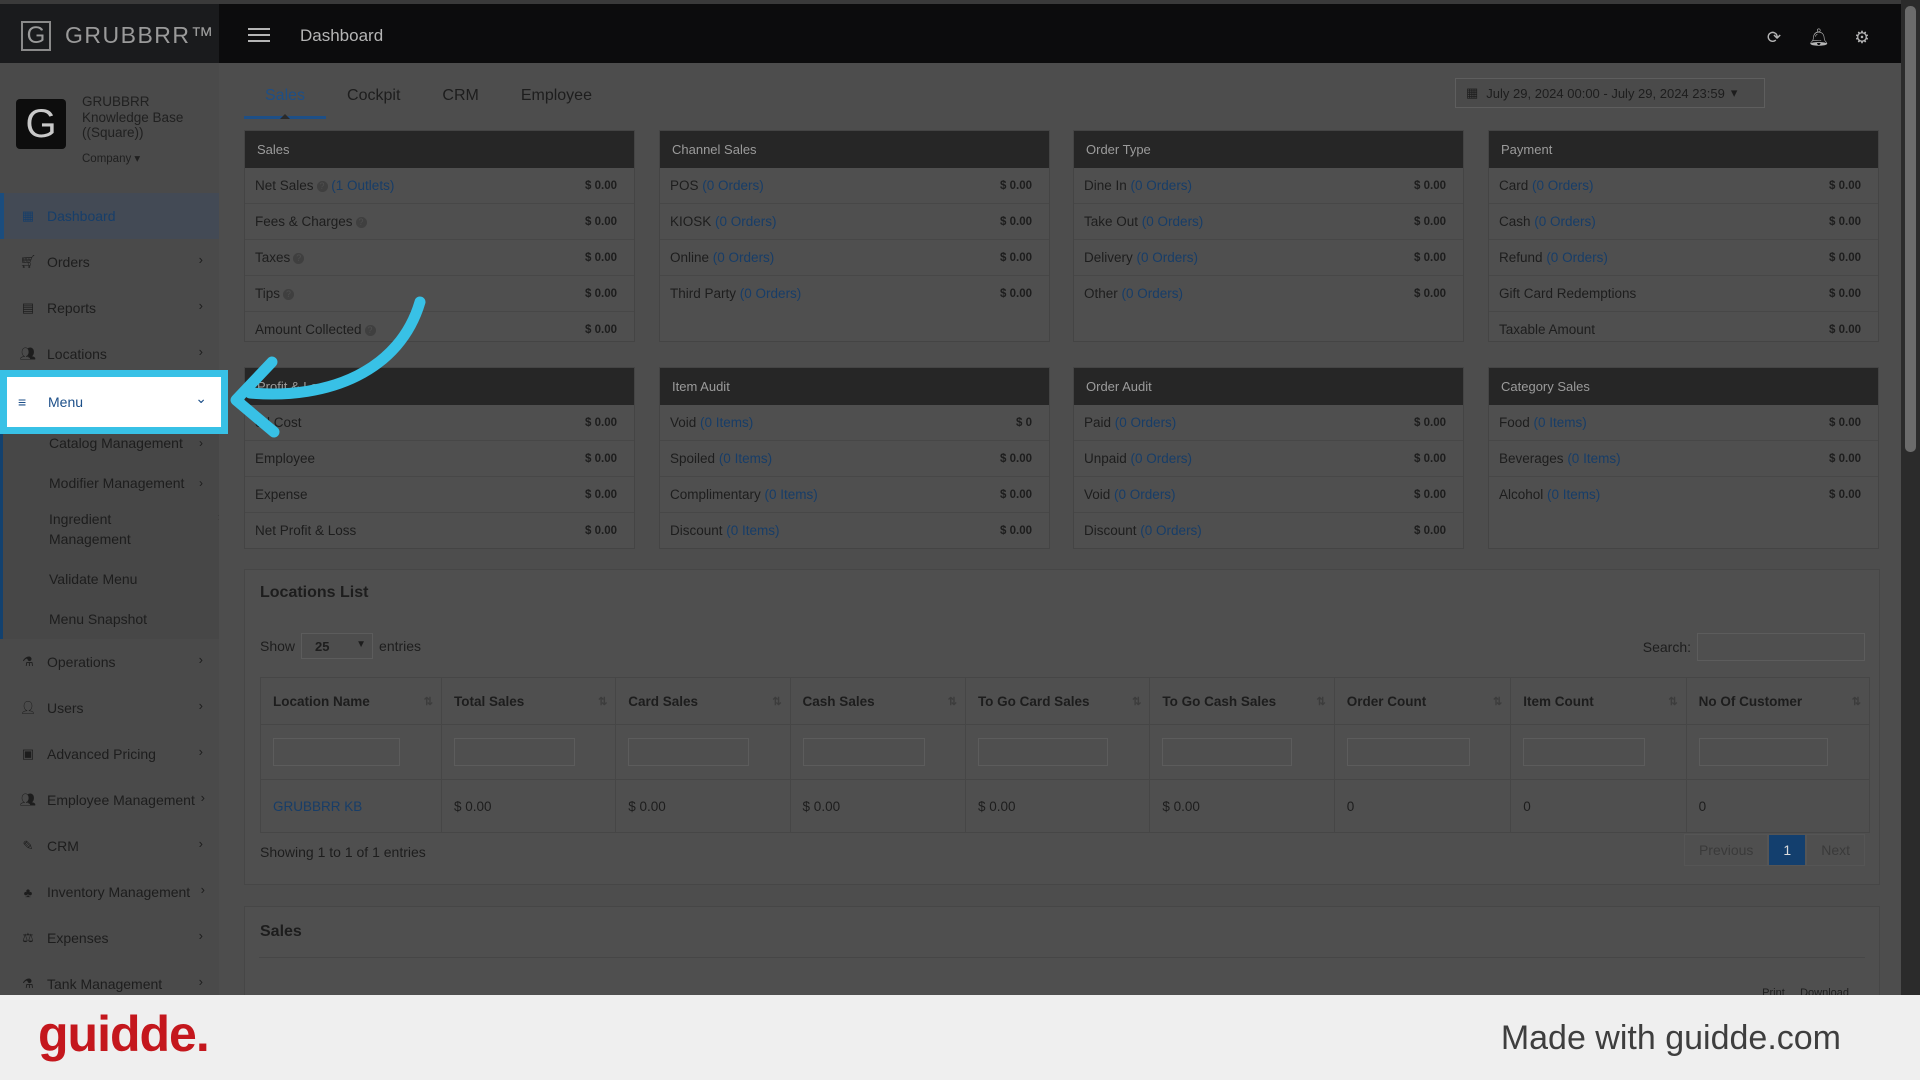  I want to click on bell-icon: 🔔︎, so click(1819, 38).